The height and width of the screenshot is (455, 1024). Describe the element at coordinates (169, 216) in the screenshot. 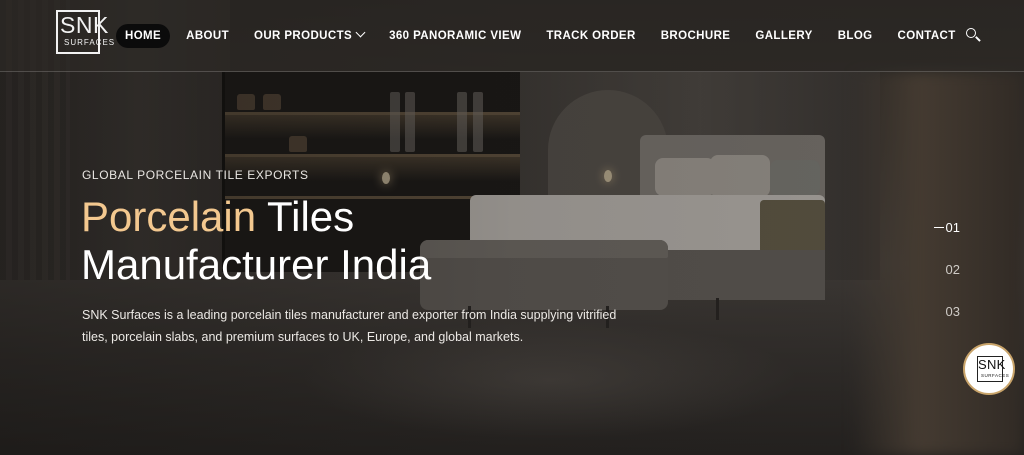

I see `headline-accent-word: Porcelain` at that location.